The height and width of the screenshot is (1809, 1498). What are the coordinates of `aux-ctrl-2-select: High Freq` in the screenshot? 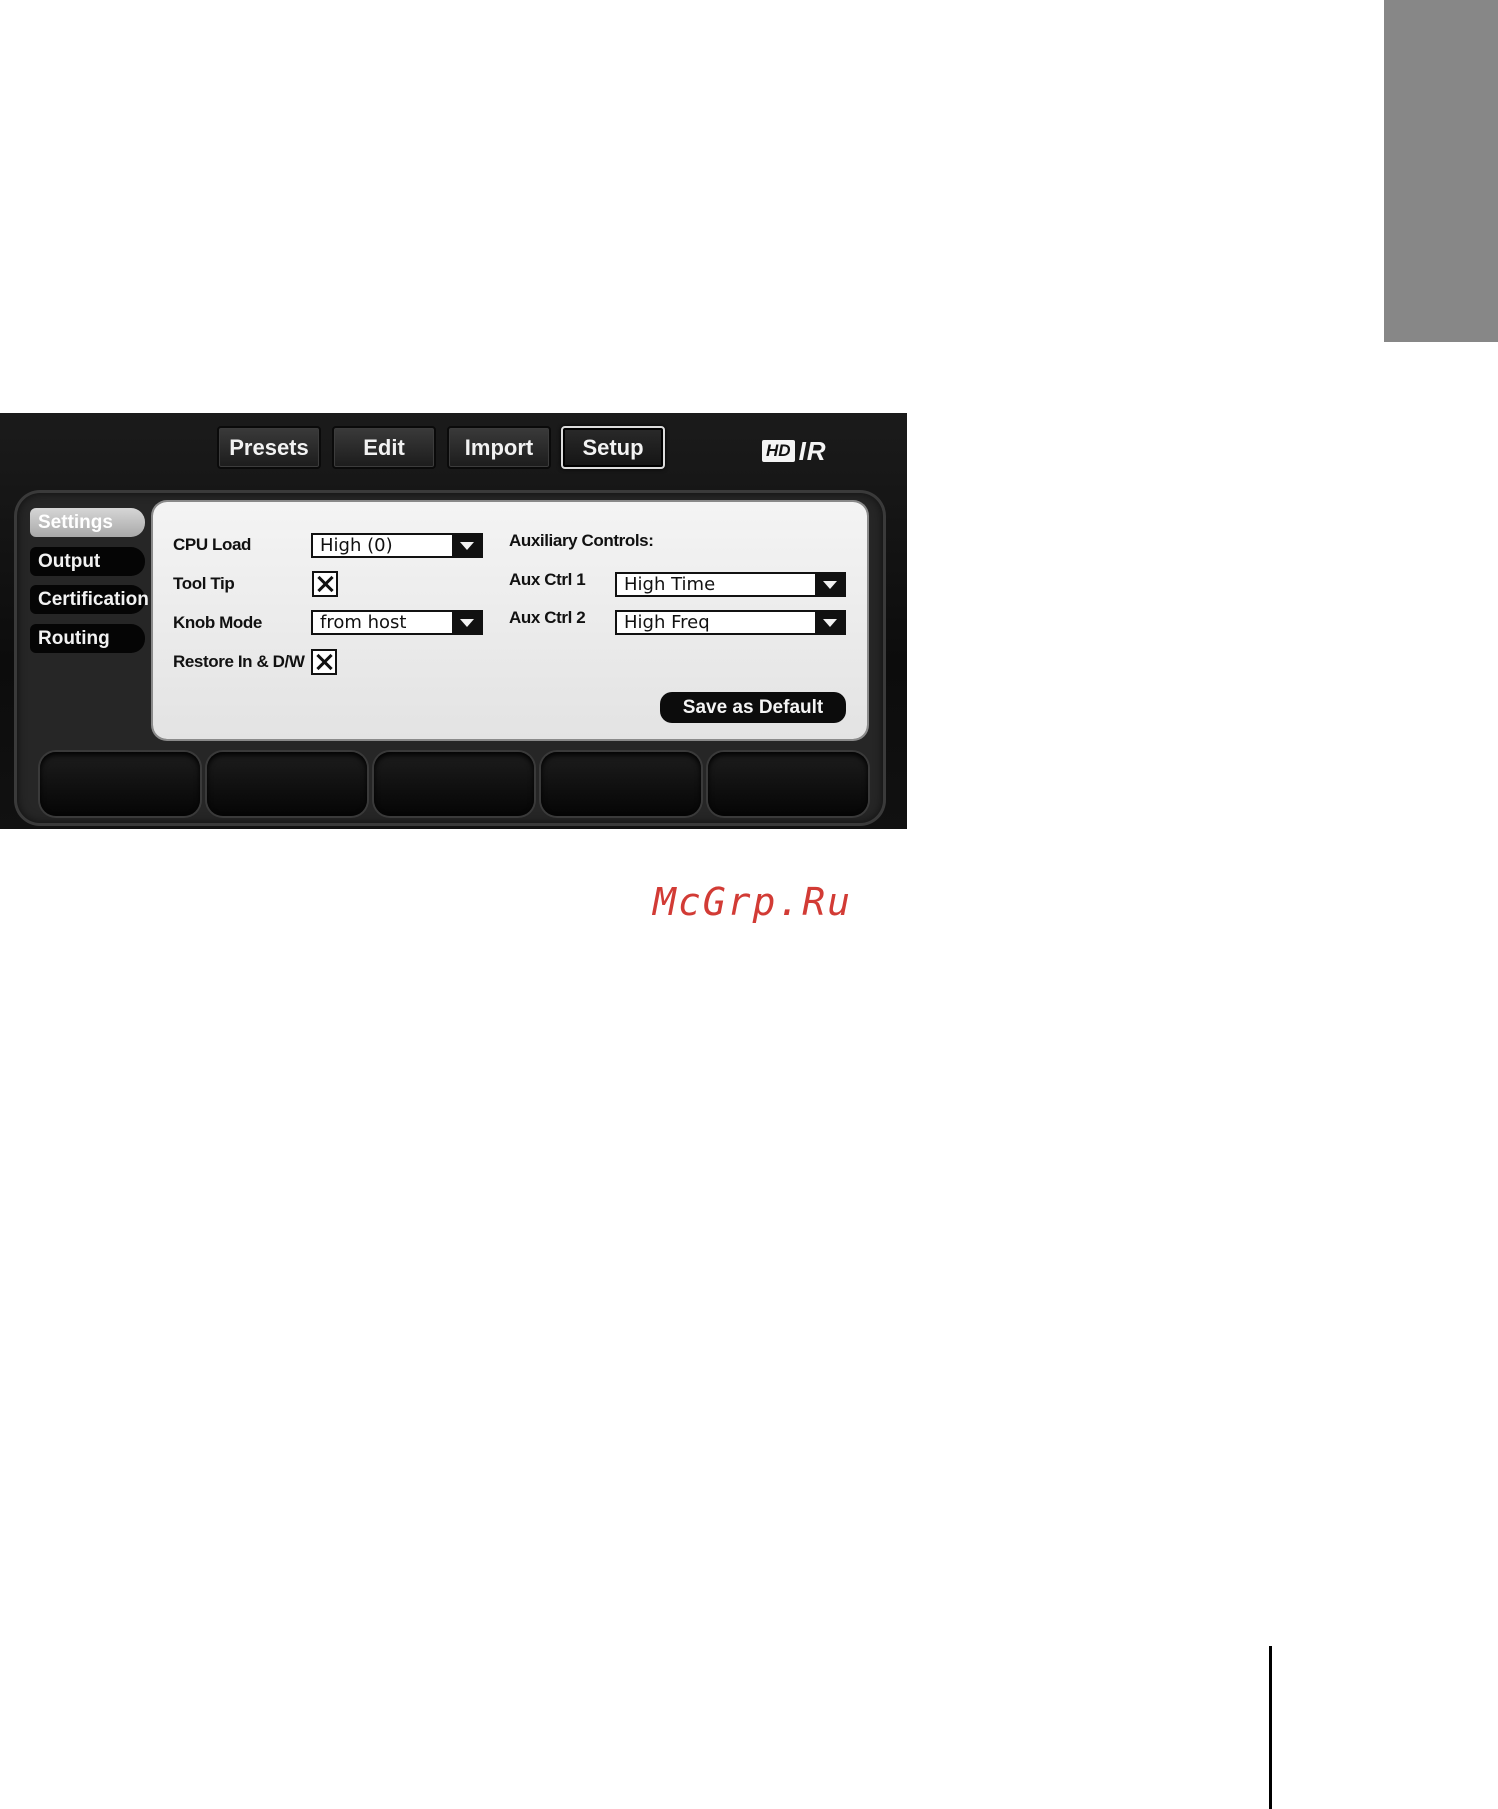 It's located at (730, 622).